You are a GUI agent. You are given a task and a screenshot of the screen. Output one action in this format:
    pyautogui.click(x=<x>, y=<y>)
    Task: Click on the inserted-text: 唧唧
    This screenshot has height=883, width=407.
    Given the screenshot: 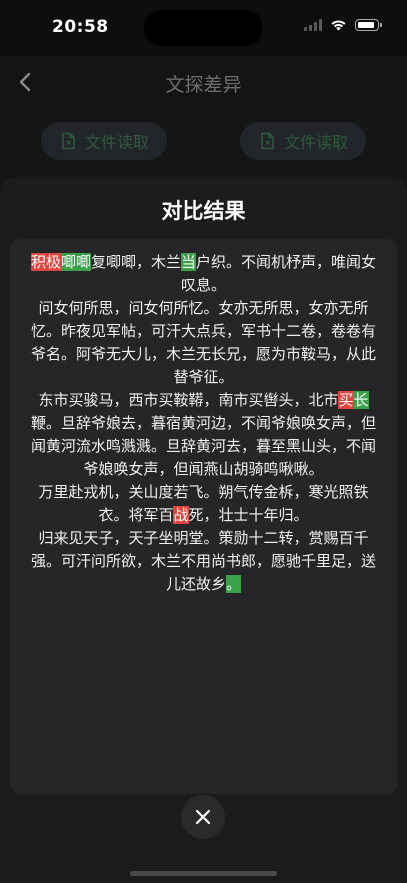 What is the action you would take?
    pyautogui.click(x=75, y=262)
    